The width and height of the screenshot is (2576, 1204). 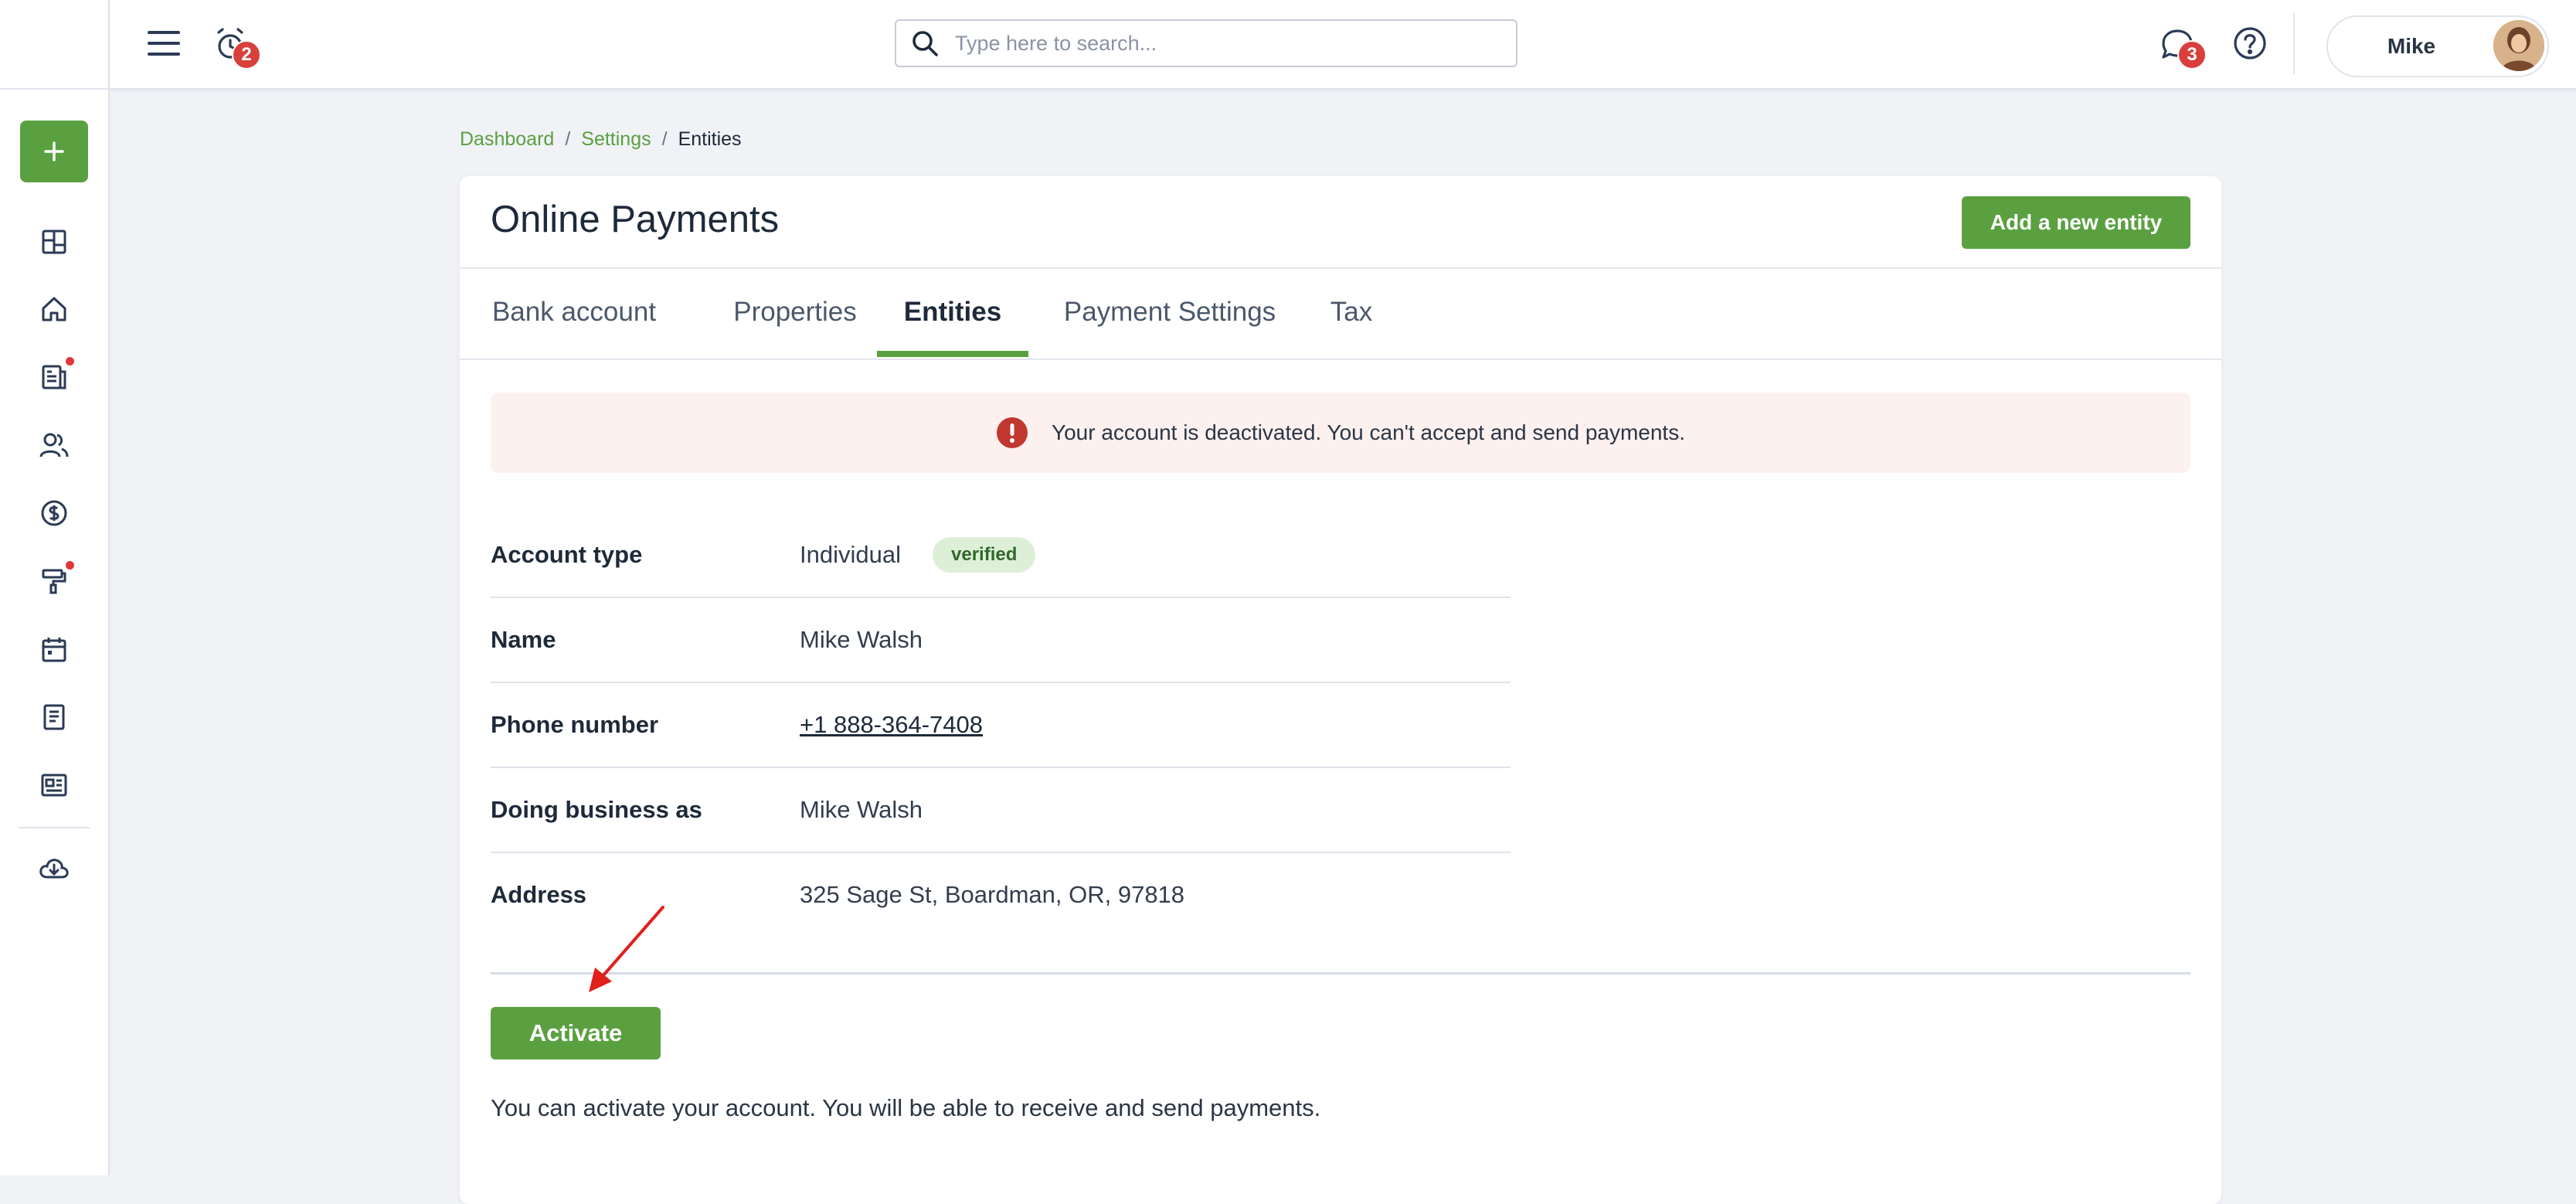 I want to click on top-bar: 2 3 Mike, so click(x=1343, y=45).